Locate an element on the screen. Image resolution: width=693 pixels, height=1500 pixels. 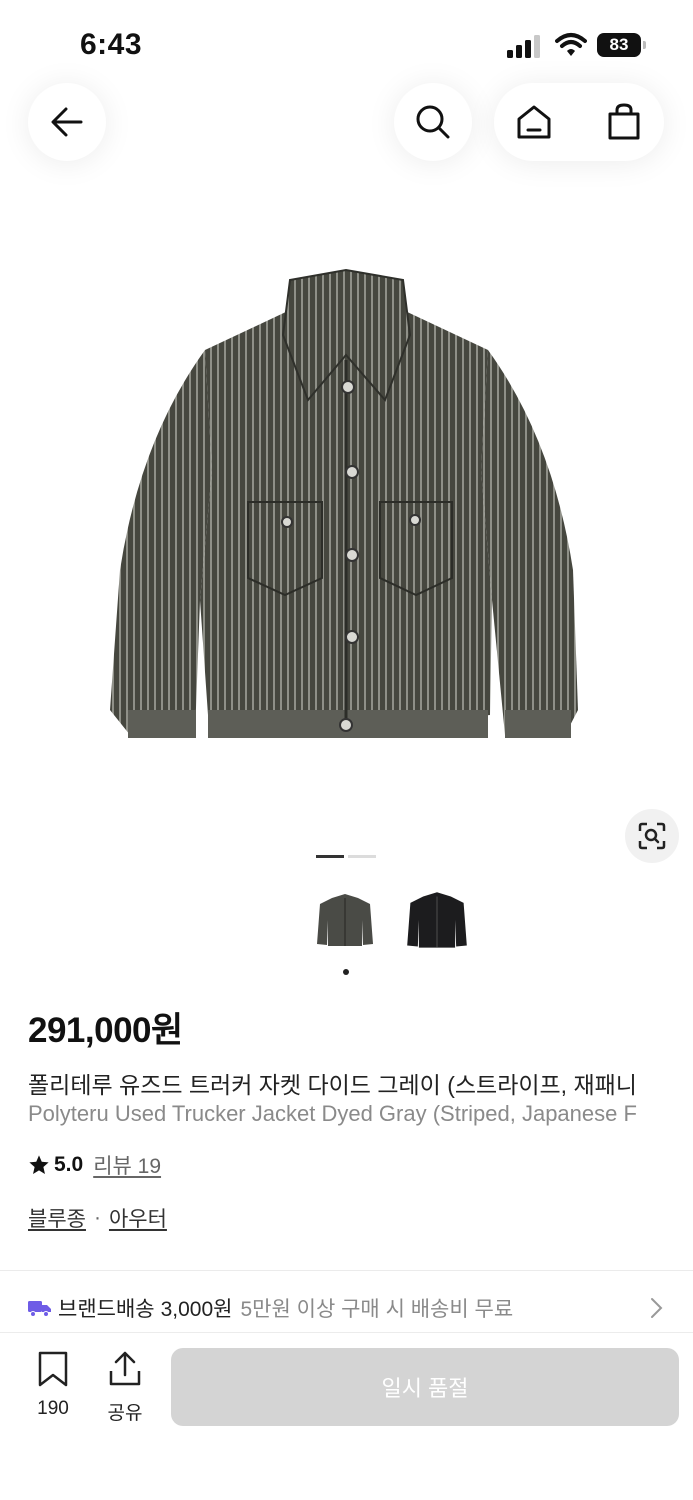
arrow-left-icon is located at coordinates (67, 122).